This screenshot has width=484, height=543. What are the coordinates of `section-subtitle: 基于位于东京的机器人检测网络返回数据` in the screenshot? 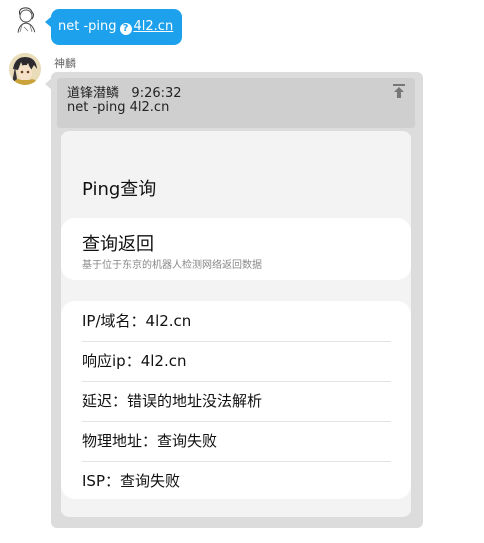 It's located at (172, 265).